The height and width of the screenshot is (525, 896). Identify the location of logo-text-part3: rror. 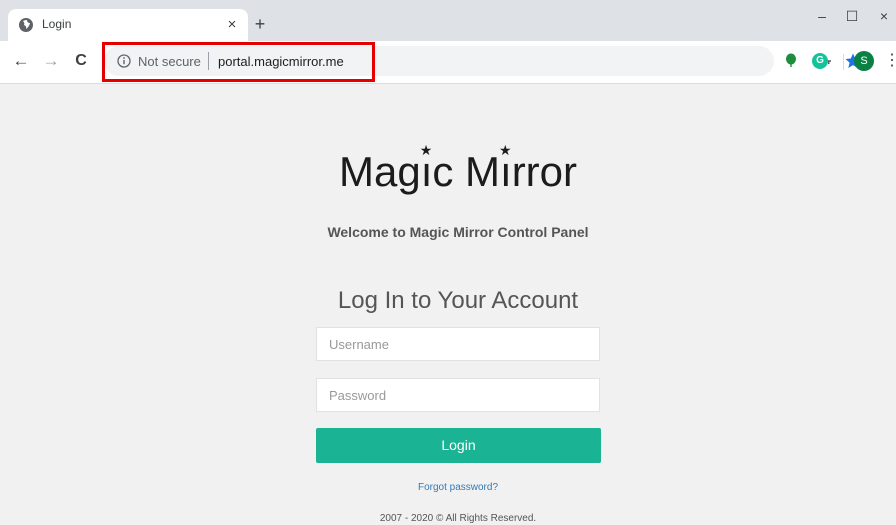
(544, 171).